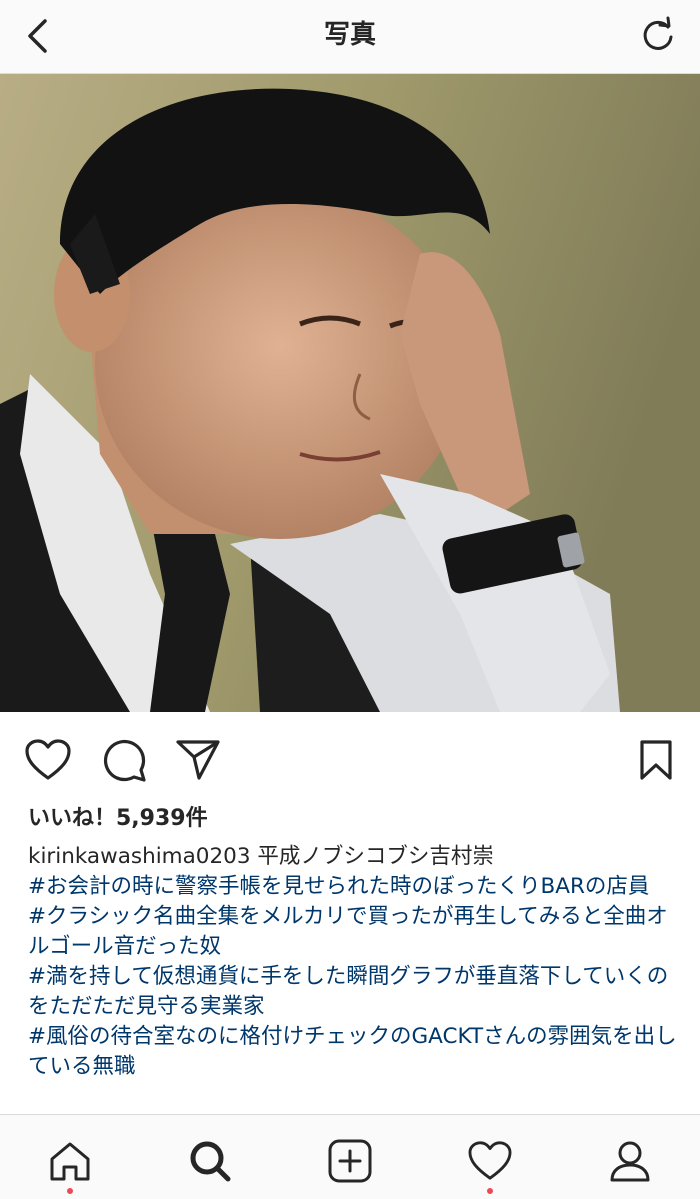 The width and height of the screenshot is (700, 1199). Describe the element at coordinates (353, 1052) in the screenshot. I see `hashtag: #風俗の待合室なのに格付けチェックのGACKTさんの雰囲気を出している無職` at that location.